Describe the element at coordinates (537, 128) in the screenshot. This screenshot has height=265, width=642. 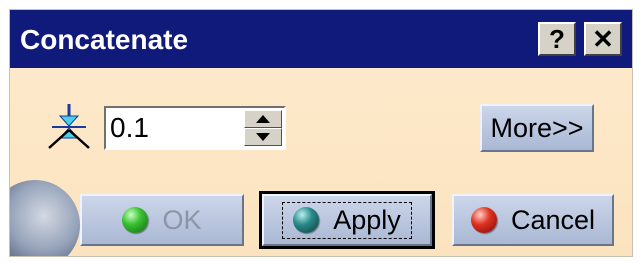
I see `more-button: More>>` at that location.